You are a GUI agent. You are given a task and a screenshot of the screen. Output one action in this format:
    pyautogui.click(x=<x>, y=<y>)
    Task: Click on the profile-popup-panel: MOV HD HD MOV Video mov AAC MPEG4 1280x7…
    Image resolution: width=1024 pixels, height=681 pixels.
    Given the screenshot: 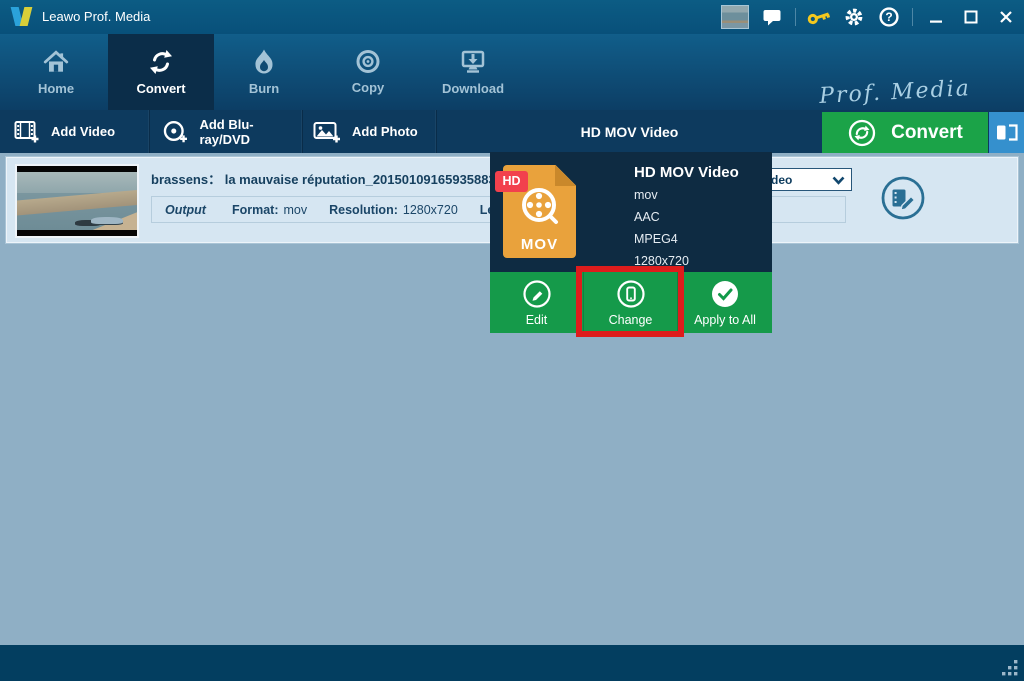 What is the action you would take?
    pyautogui.click(x=631, y=212)
    